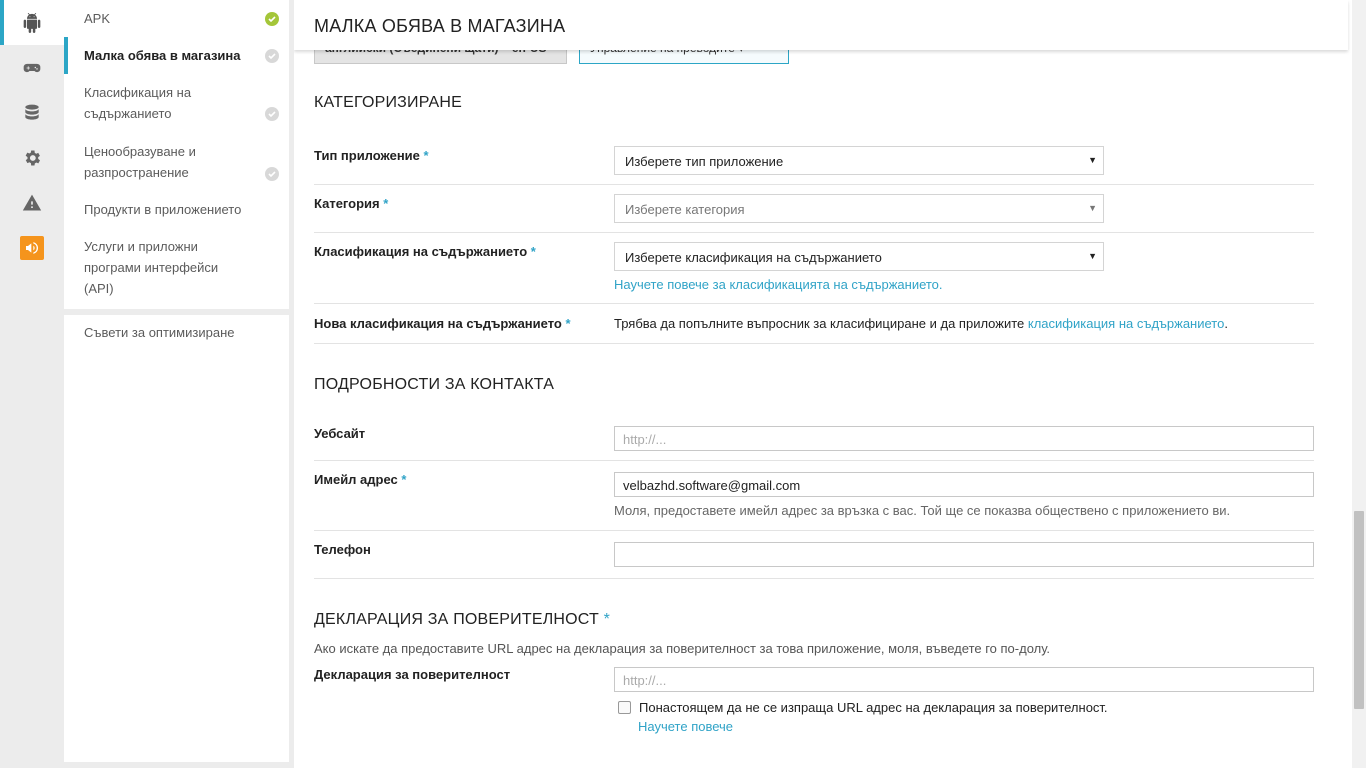 The image size is (1366, 768). Describe the element at coordinates (685, 726) in the screenshot. I see `privacy-learn-more-link: Научете повече` at that location.